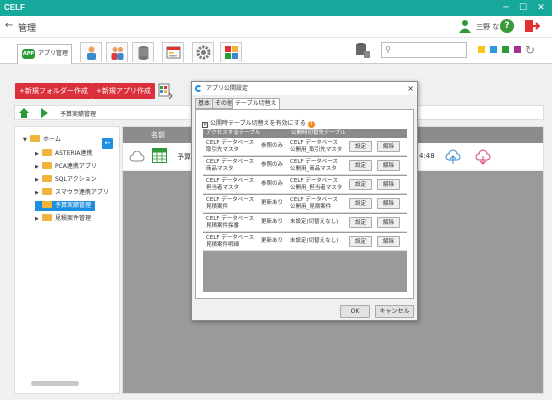 Image resolution: width=552 pixels, height=400 pixels. I want to click on dialog-close-icon: ×, so click(410, 88).